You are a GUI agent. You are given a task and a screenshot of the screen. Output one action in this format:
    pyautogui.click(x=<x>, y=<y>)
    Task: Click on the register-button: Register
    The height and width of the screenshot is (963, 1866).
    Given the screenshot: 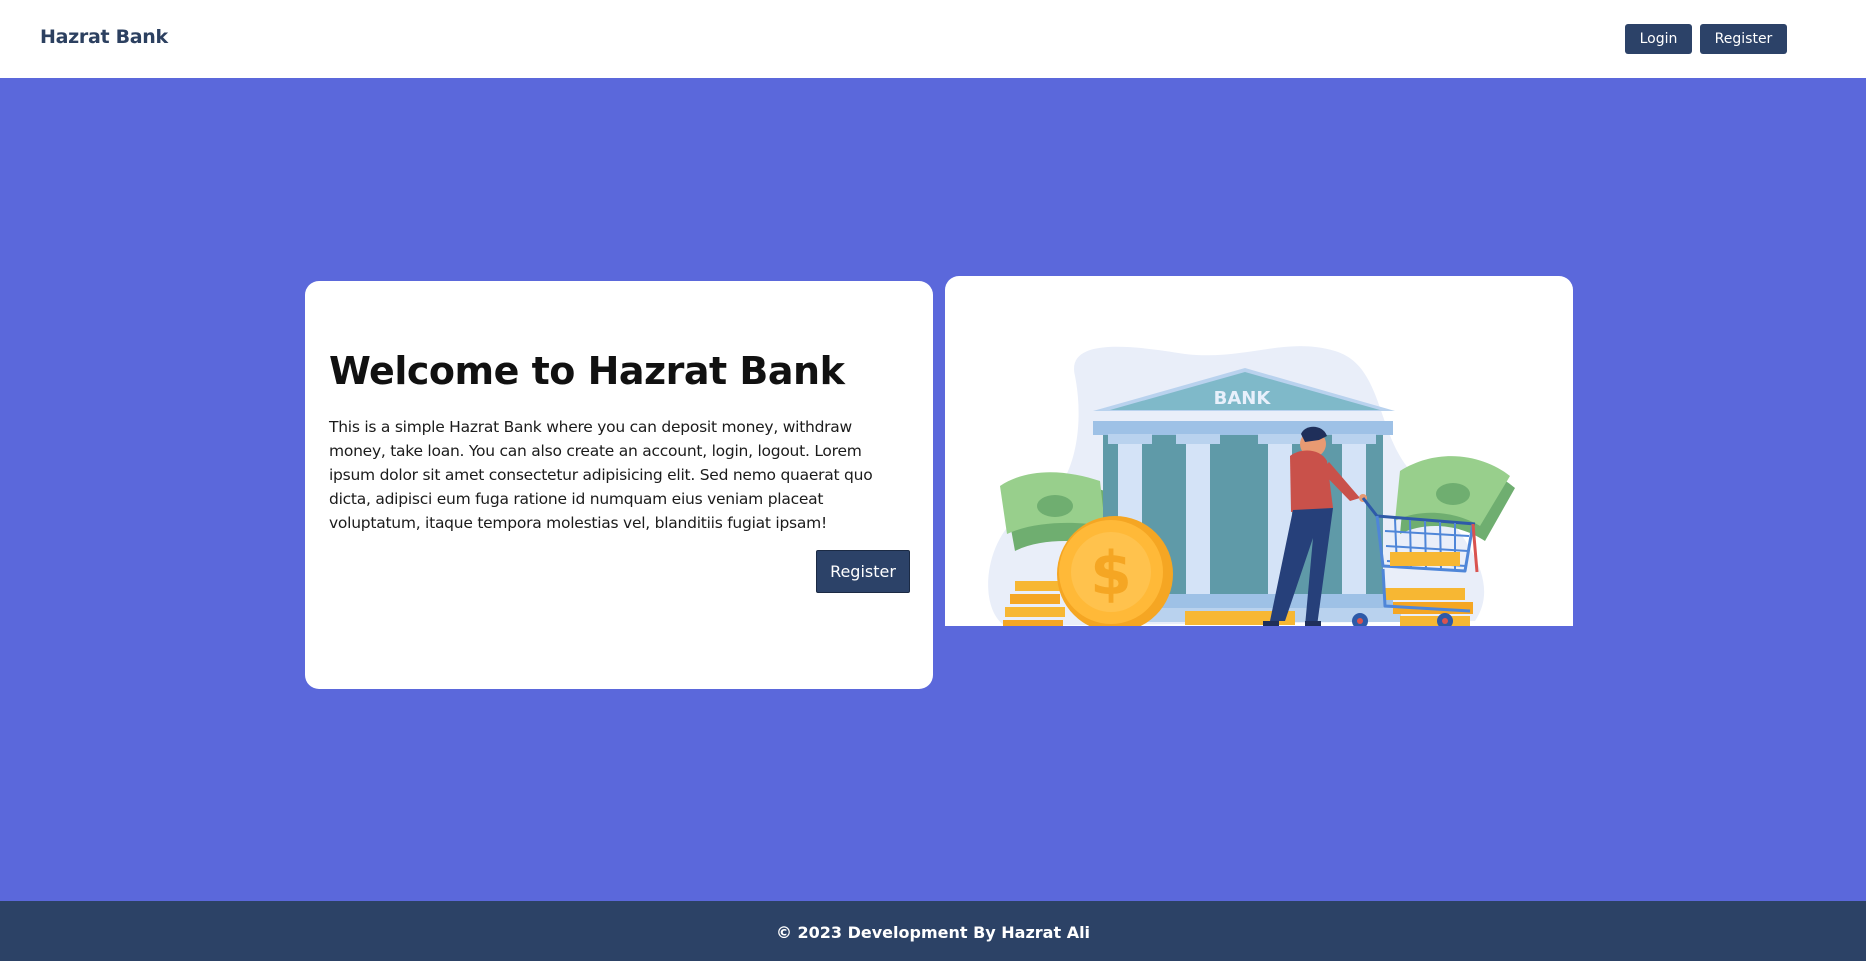 What is the action you would take?
    pyautogui.click(x=1743, y=39)
    